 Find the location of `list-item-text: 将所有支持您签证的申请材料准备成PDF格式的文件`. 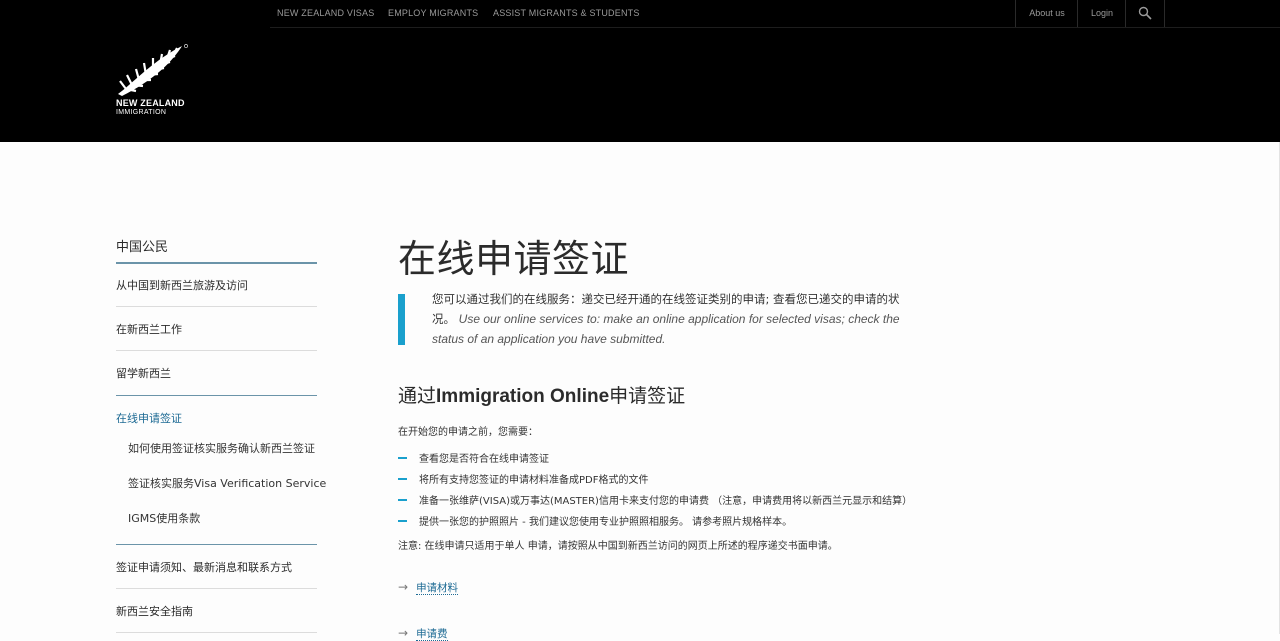

list-item-text: 将所有支持您签证的申请材料准备成PDF格式的文件 is located at coordinates (534, 480).